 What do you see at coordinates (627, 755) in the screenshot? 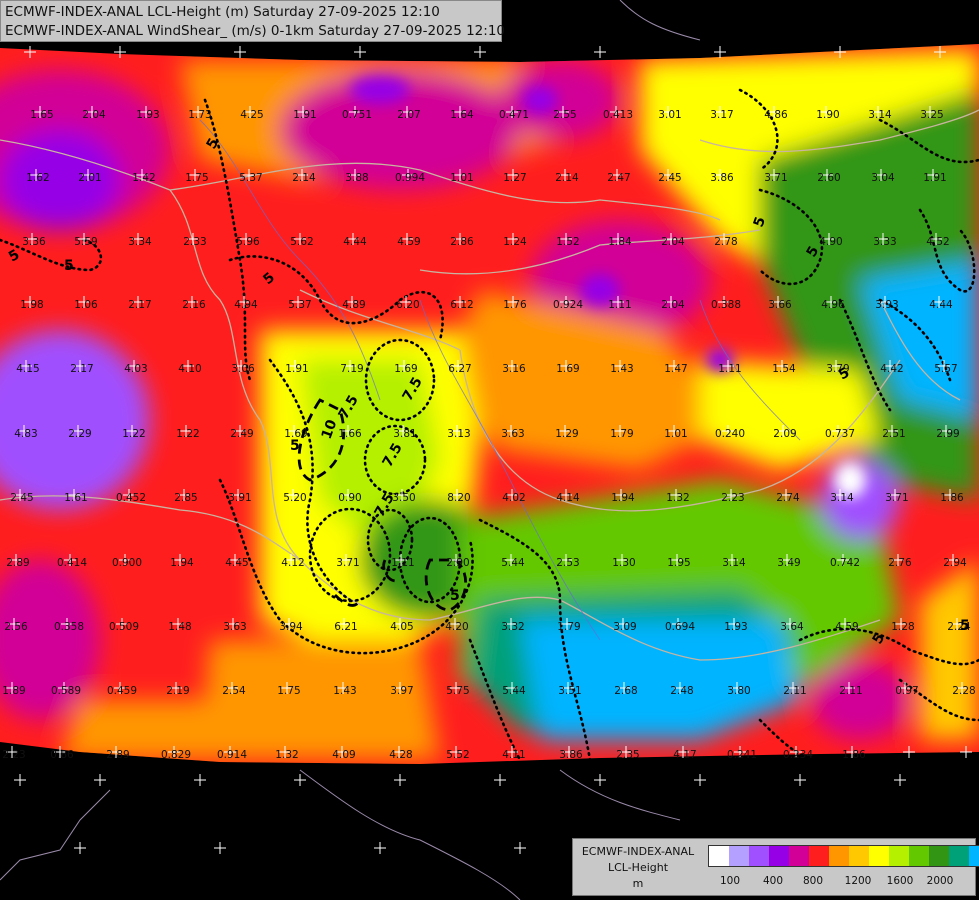
I see `windshear-value: 2.35` at bounding box center [627, 755].